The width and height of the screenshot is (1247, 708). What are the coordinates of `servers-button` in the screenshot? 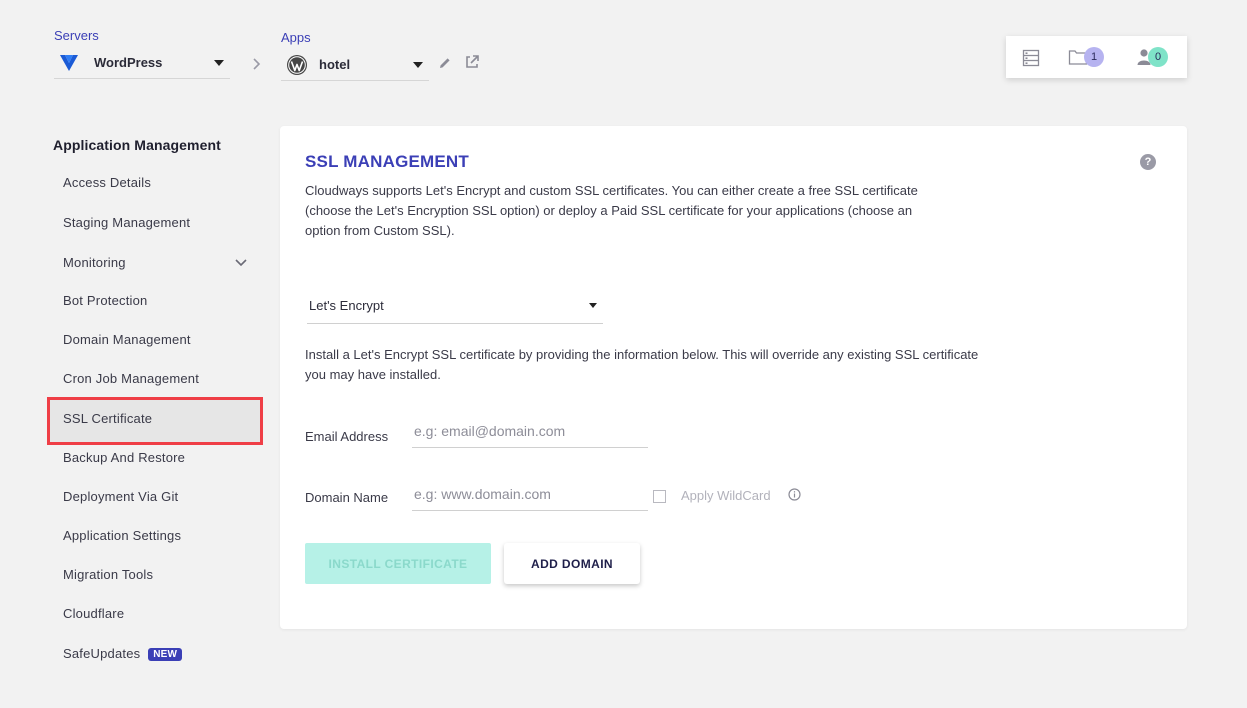 It's located at (1031, 58).